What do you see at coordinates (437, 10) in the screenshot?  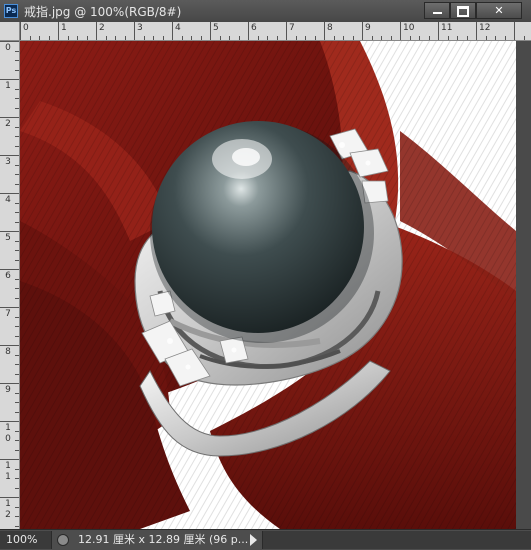 I see `minimize-button` at bounding box center [437, 10].